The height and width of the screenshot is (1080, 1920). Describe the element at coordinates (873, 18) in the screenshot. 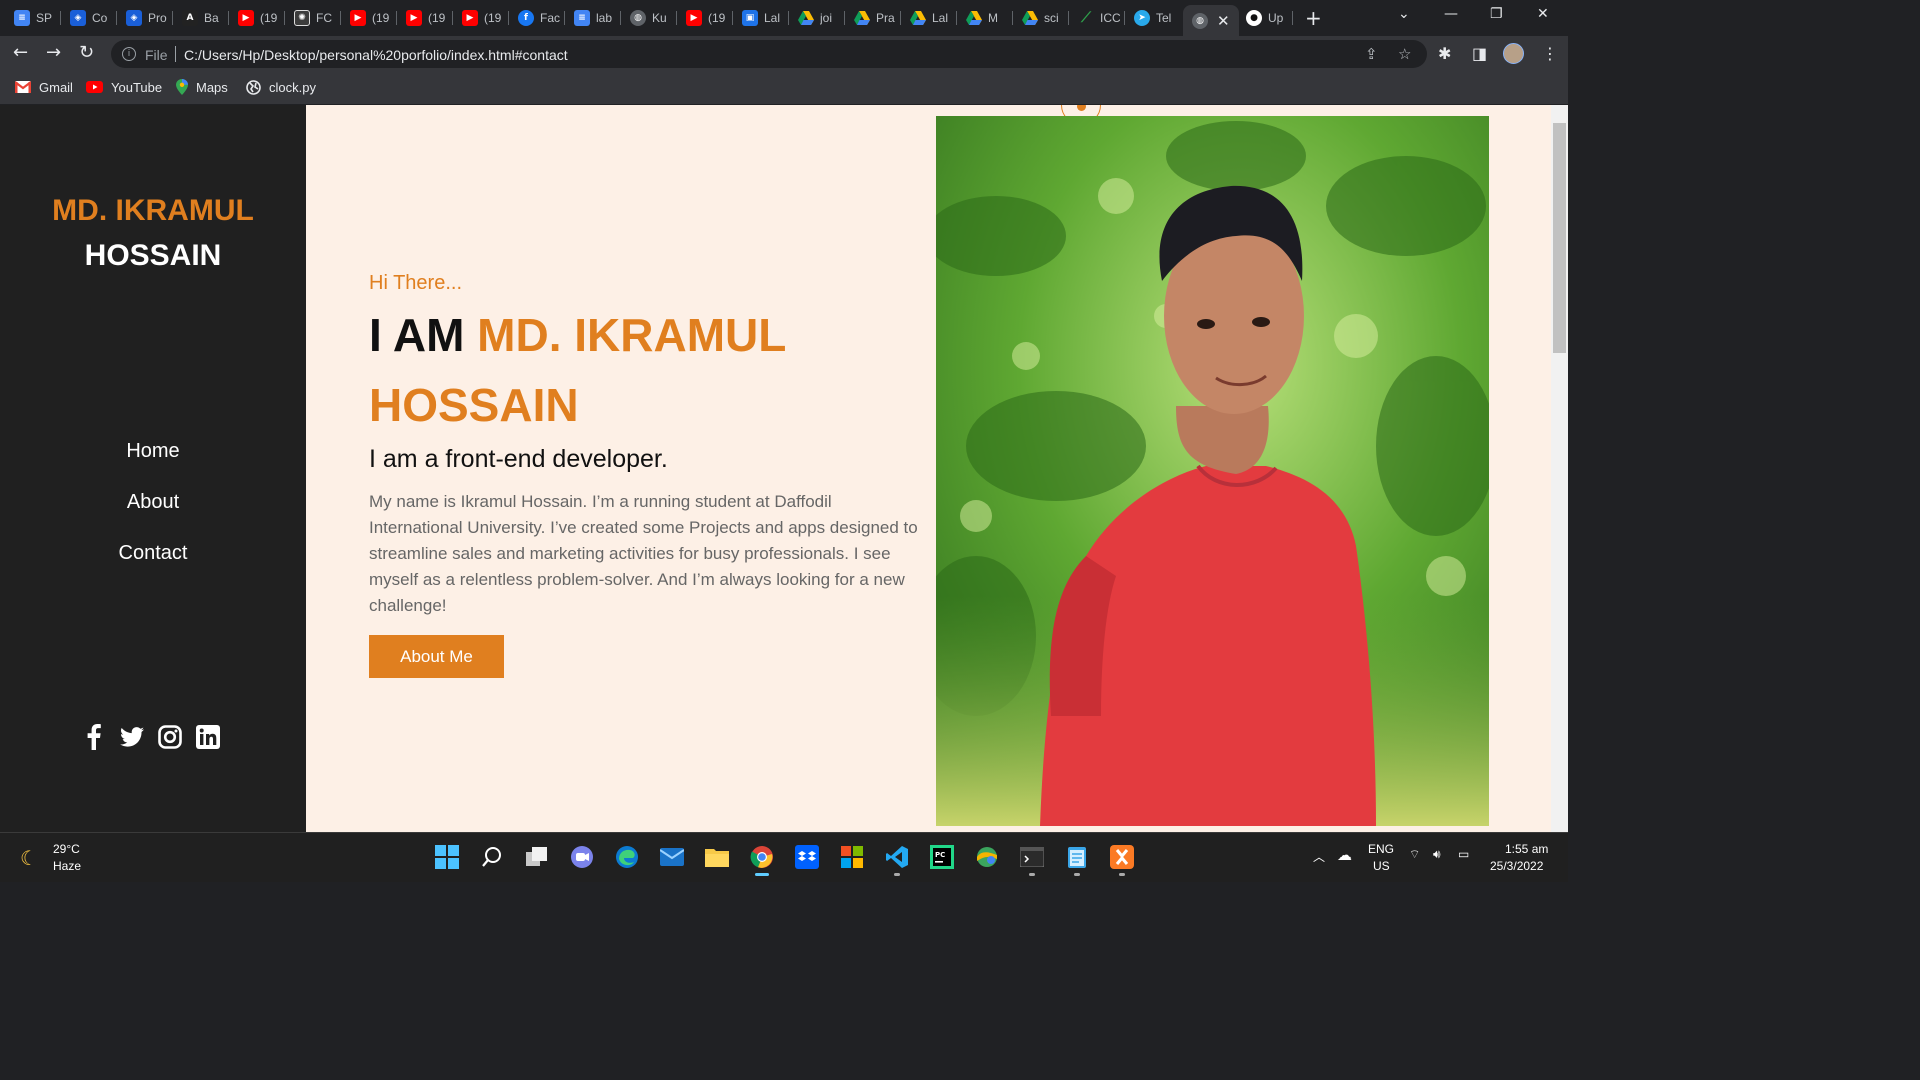

I see `browser-tab: Pra` at that location.